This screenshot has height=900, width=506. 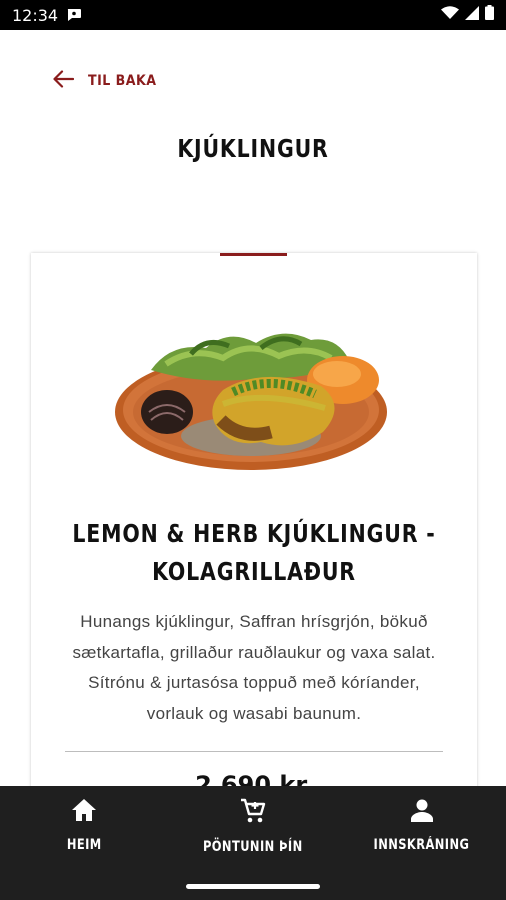 I want to click on home-icon, so click(x=84, y=812).